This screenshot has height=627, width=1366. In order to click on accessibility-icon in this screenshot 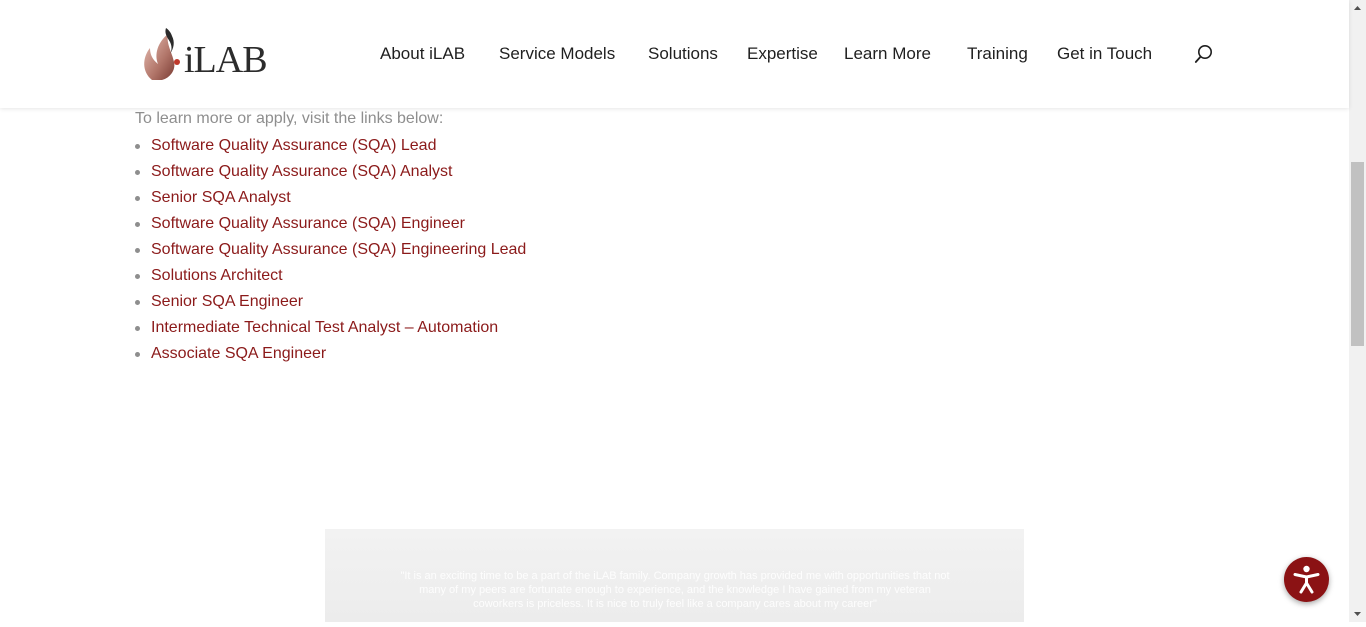, I will do `click(1306, 579)`.